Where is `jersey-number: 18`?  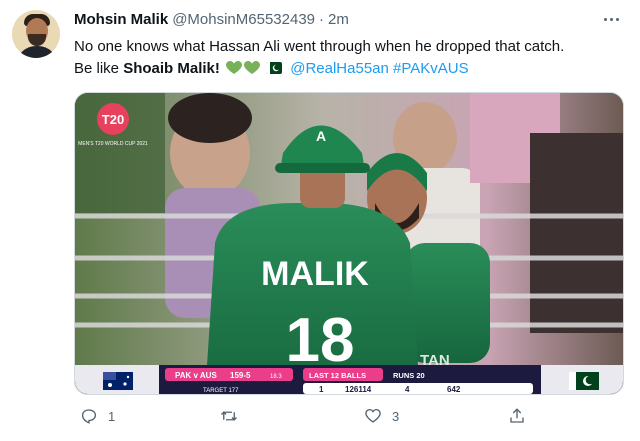 jersey-number: 18 is located at coordinates (320, 340).